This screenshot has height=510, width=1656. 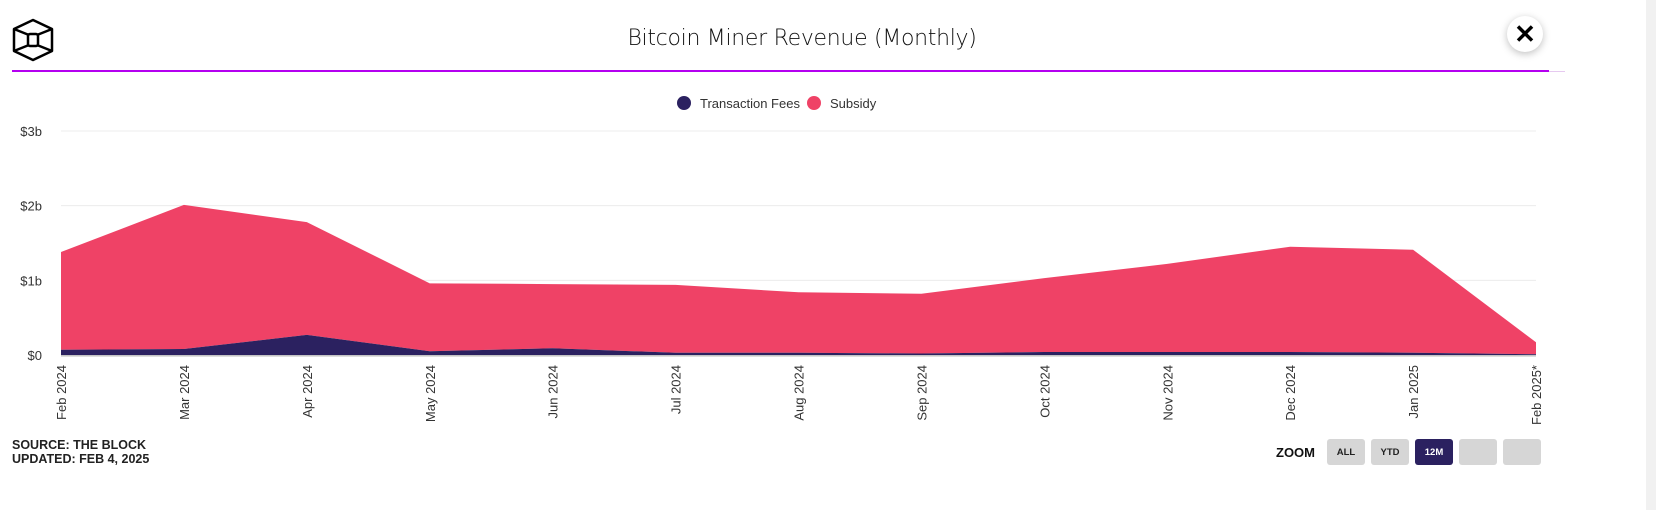 What do you see at coordinates (1536, 395) in the screenshot?
I see `x-tick-label: Feb 2025*` at bounding box center [1536, 395].